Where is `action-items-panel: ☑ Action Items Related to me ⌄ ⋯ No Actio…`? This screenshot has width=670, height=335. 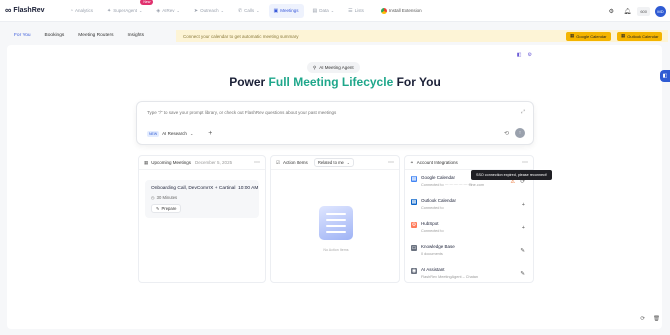 action-items-panel: ☑ Action Items Related to me ⌄ ⋯ No Actio… is located at coordinates (335, 219).